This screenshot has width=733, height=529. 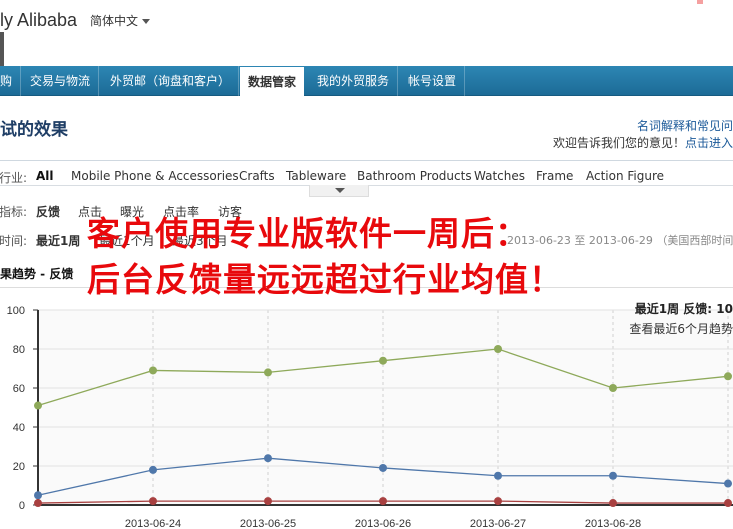 I want to click on x-tick-label: 2013-06-24, so click(x=153, y=523).